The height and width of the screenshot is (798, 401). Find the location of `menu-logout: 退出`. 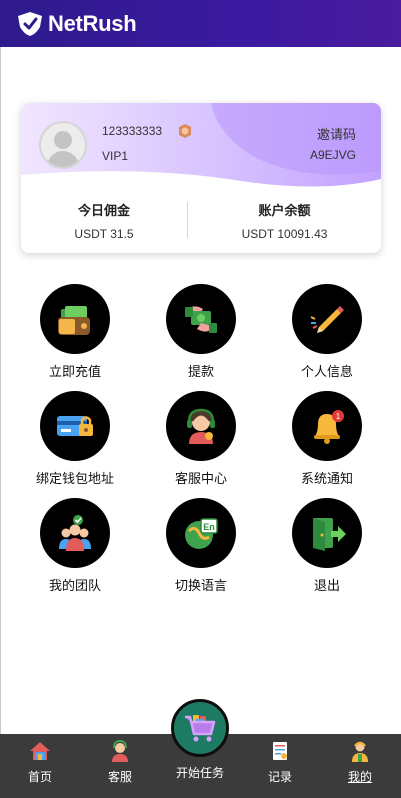

menu-logout: 退出 is located at coordinates (327, 548).